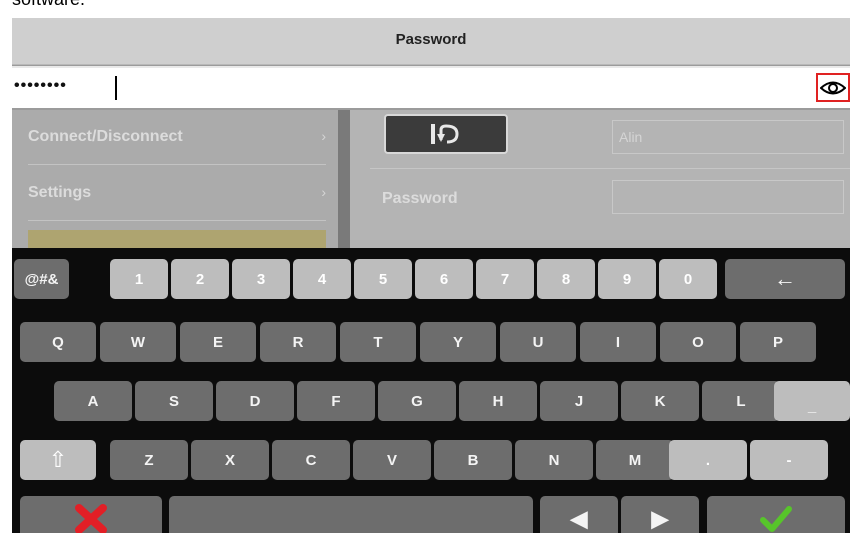 Image resolution: width=850 pixels, height=533 pixels. I want to click on confirm-button, so click(776, 514).